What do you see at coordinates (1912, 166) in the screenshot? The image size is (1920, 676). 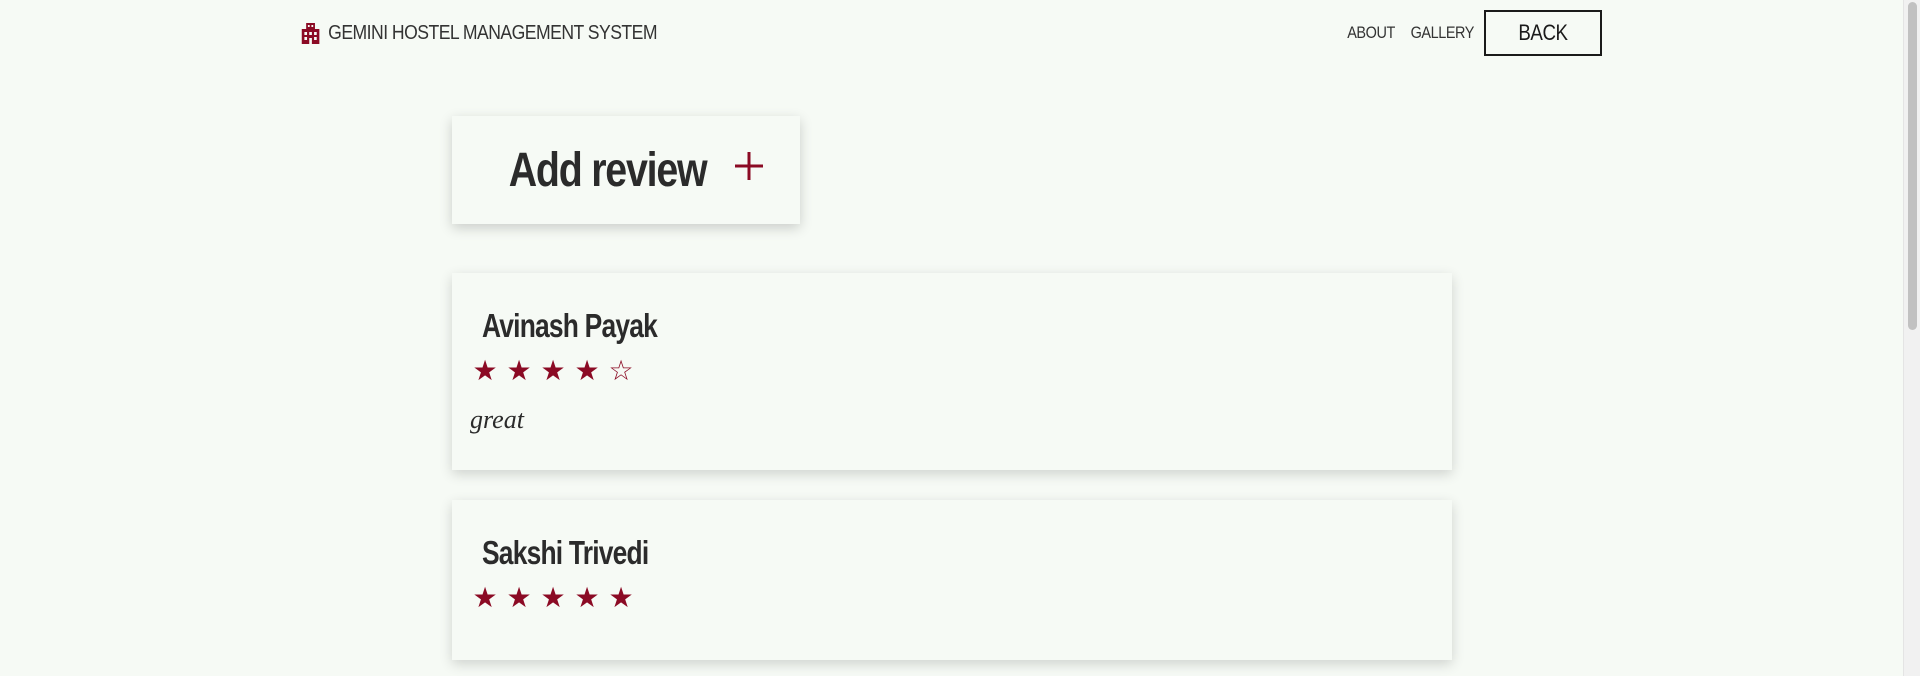 I see `scrollbar-thumb` at bounding box center [1912, 166].